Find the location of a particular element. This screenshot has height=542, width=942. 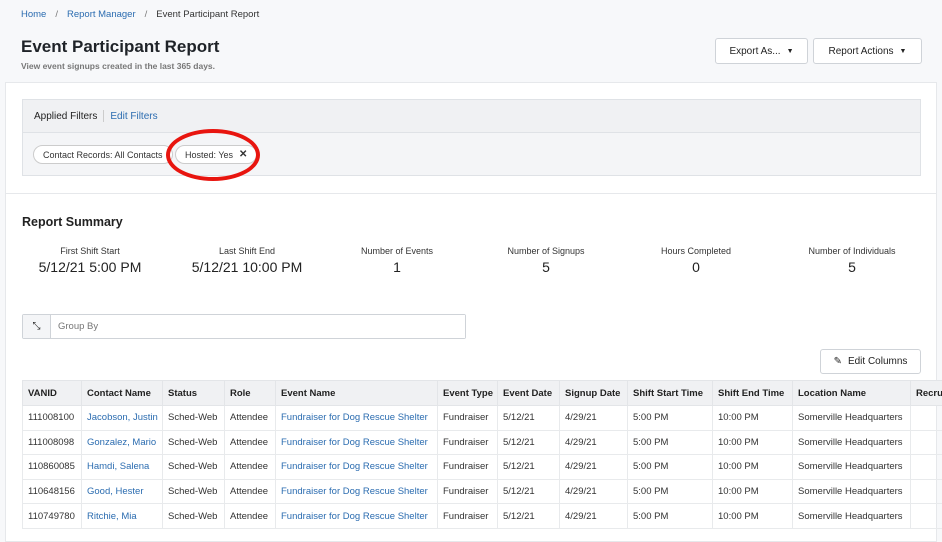

column-header: Location Name is located at coordinates (852, 393).